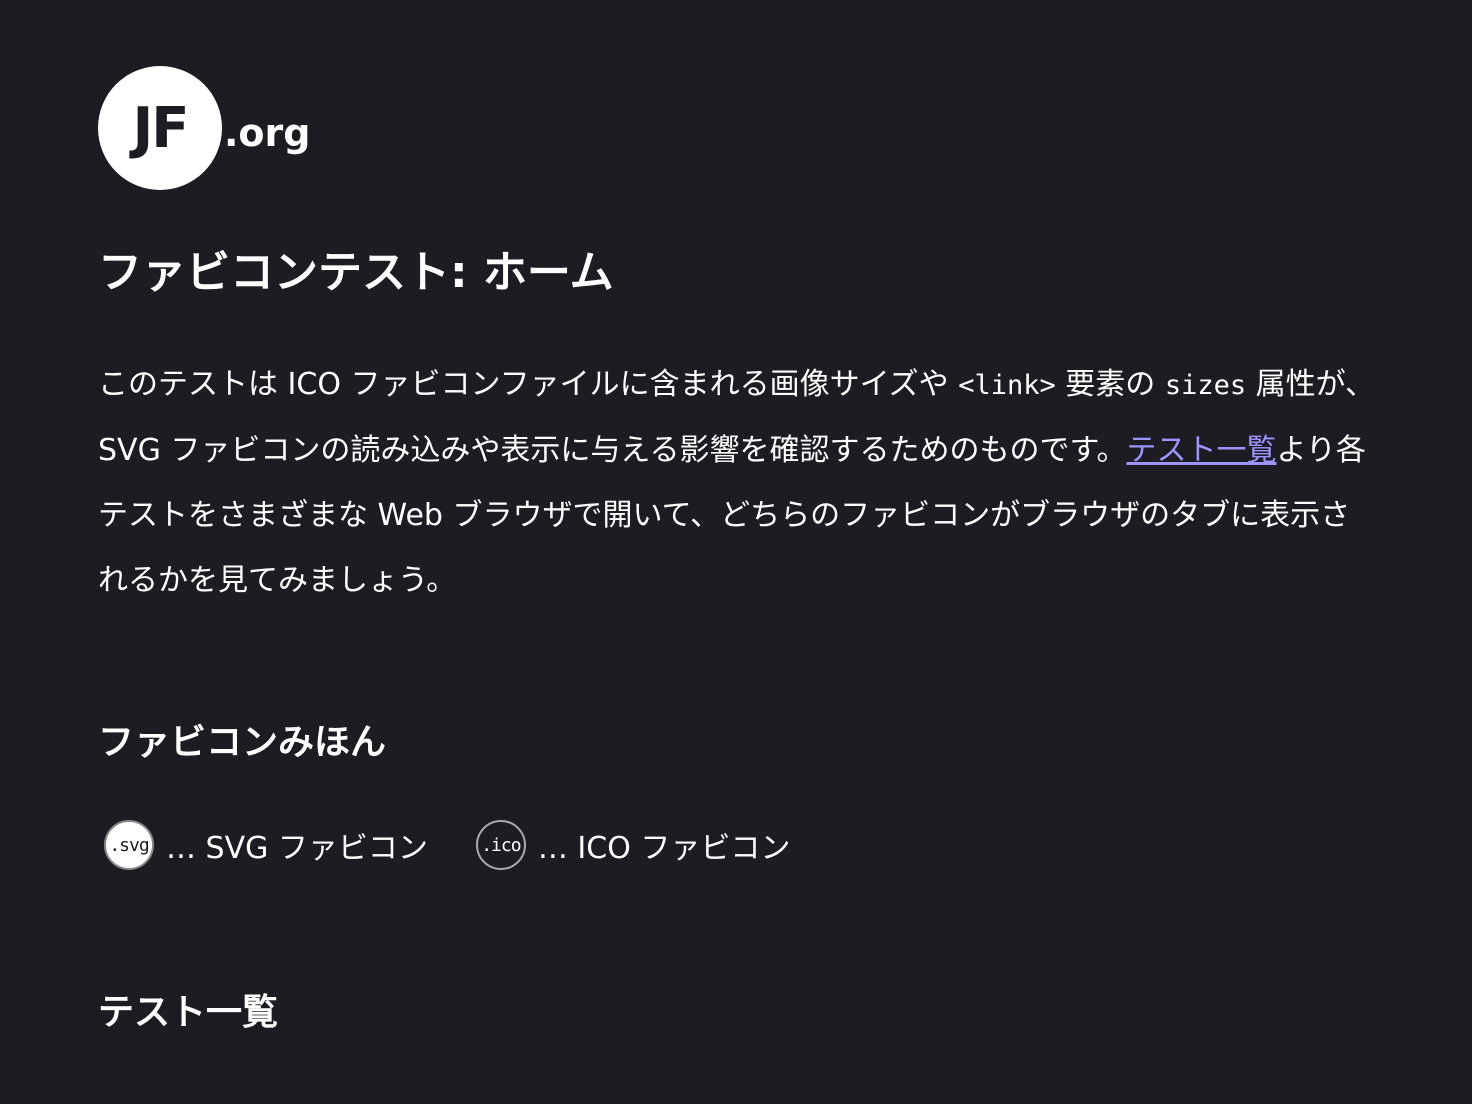 The width and height of the screenshot is (1472, 1104). I want to click on sample-item-svg: .svg … SVG ファビコン, so click(266, 845).